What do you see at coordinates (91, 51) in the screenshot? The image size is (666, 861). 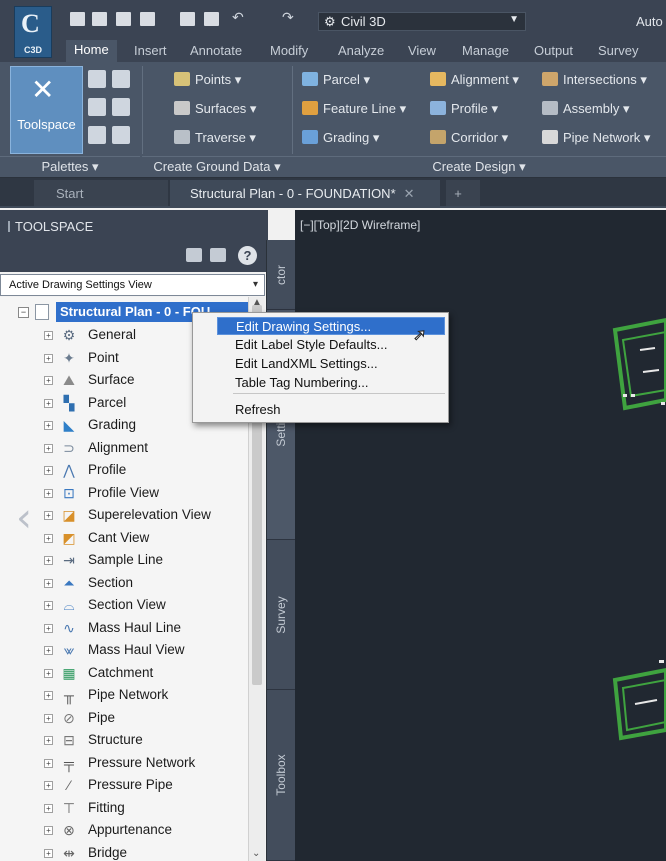 I see `tab-home: Home` at bounding box center [91, 51].